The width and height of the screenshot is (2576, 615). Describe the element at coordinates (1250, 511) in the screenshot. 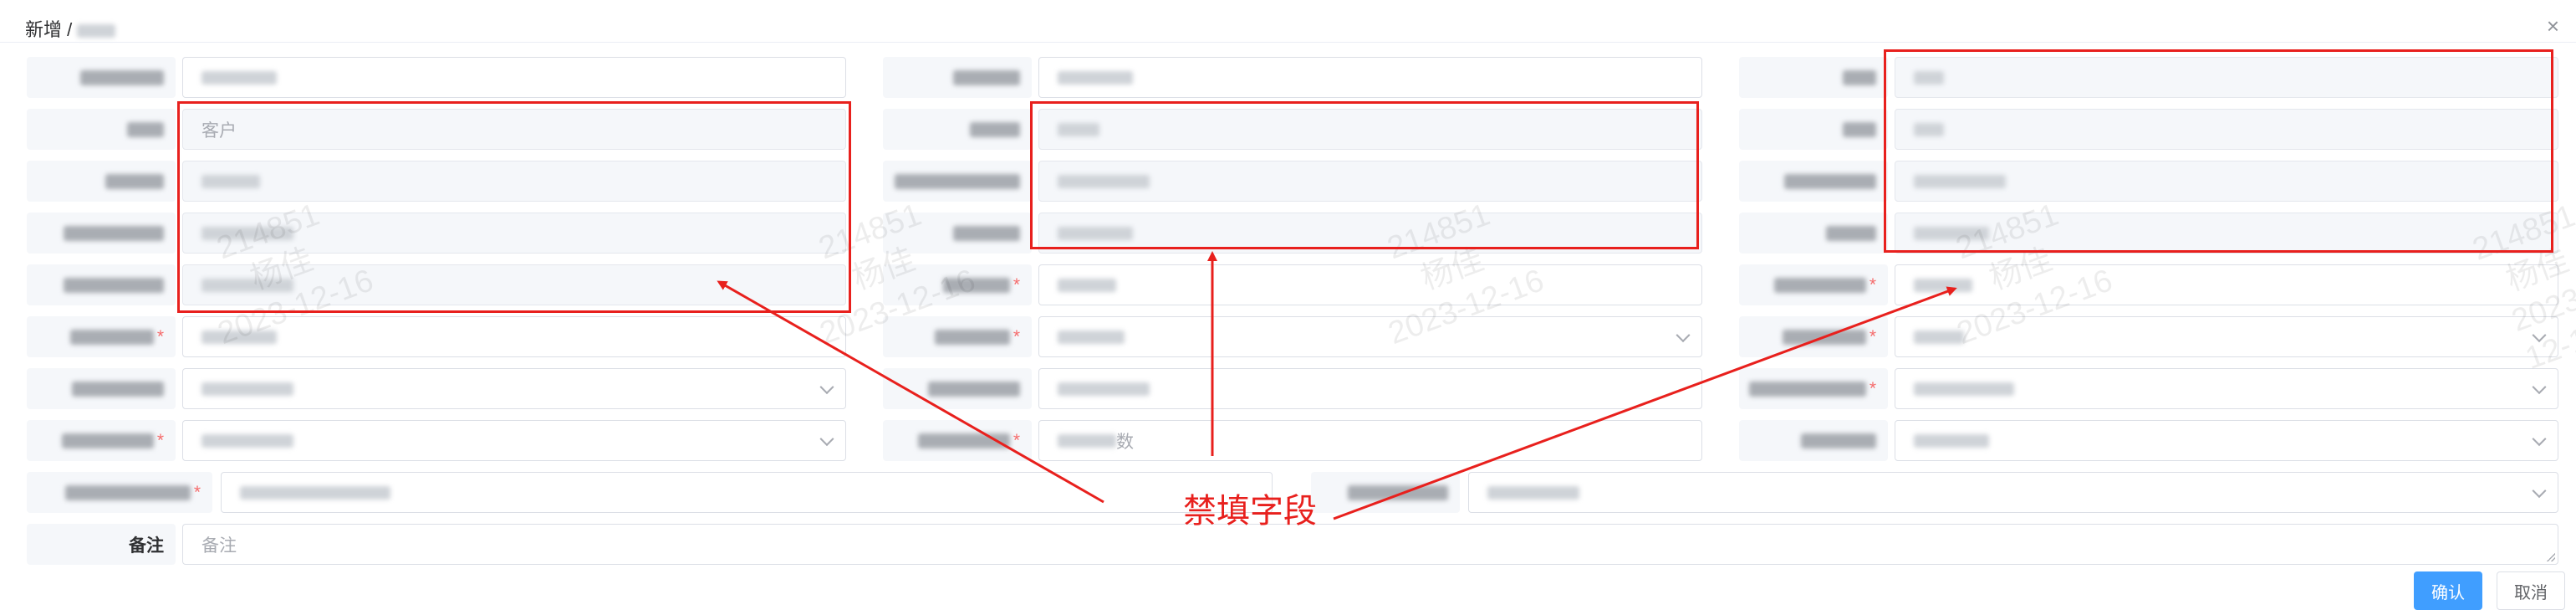

I see `annotation-label: 禁填字段` at that location.